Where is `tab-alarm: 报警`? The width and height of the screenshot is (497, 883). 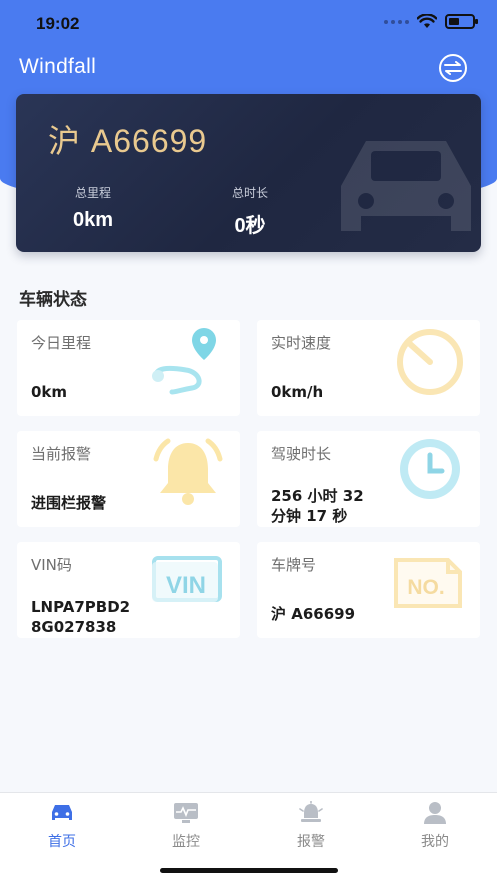
tab-alarm: 报警 is located at coordinates (311, 826).